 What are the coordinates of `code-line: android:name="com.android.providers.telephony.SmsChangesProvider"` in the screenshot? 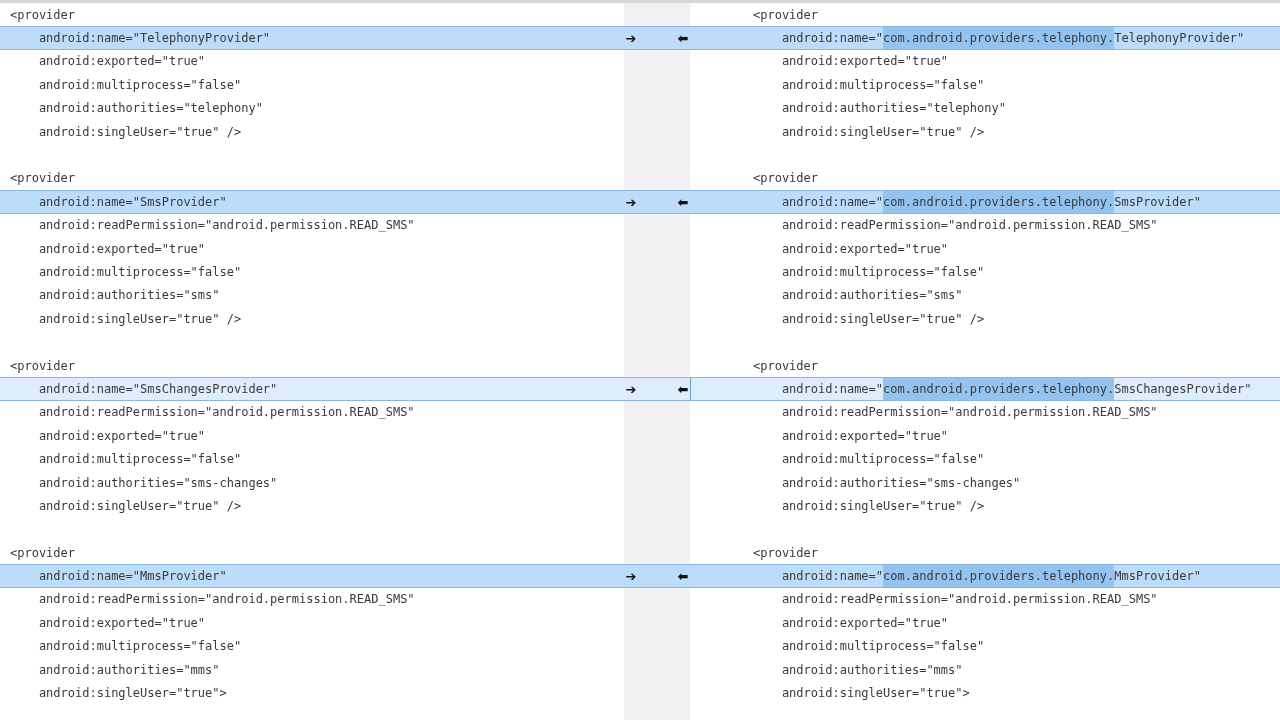 It's located at (1002, 389).